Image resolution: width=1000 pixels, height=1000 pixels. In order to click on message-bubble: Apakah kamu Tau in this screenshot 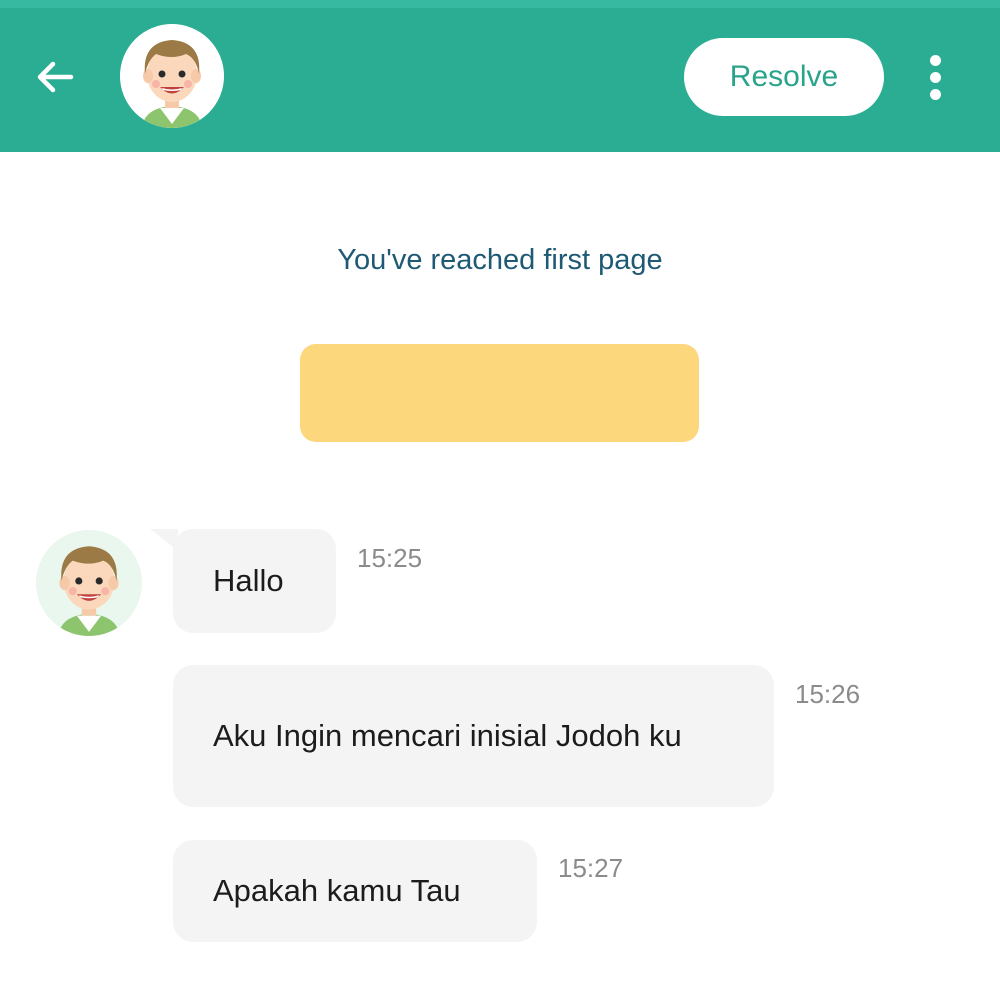, I will do `click(355, 891)`.